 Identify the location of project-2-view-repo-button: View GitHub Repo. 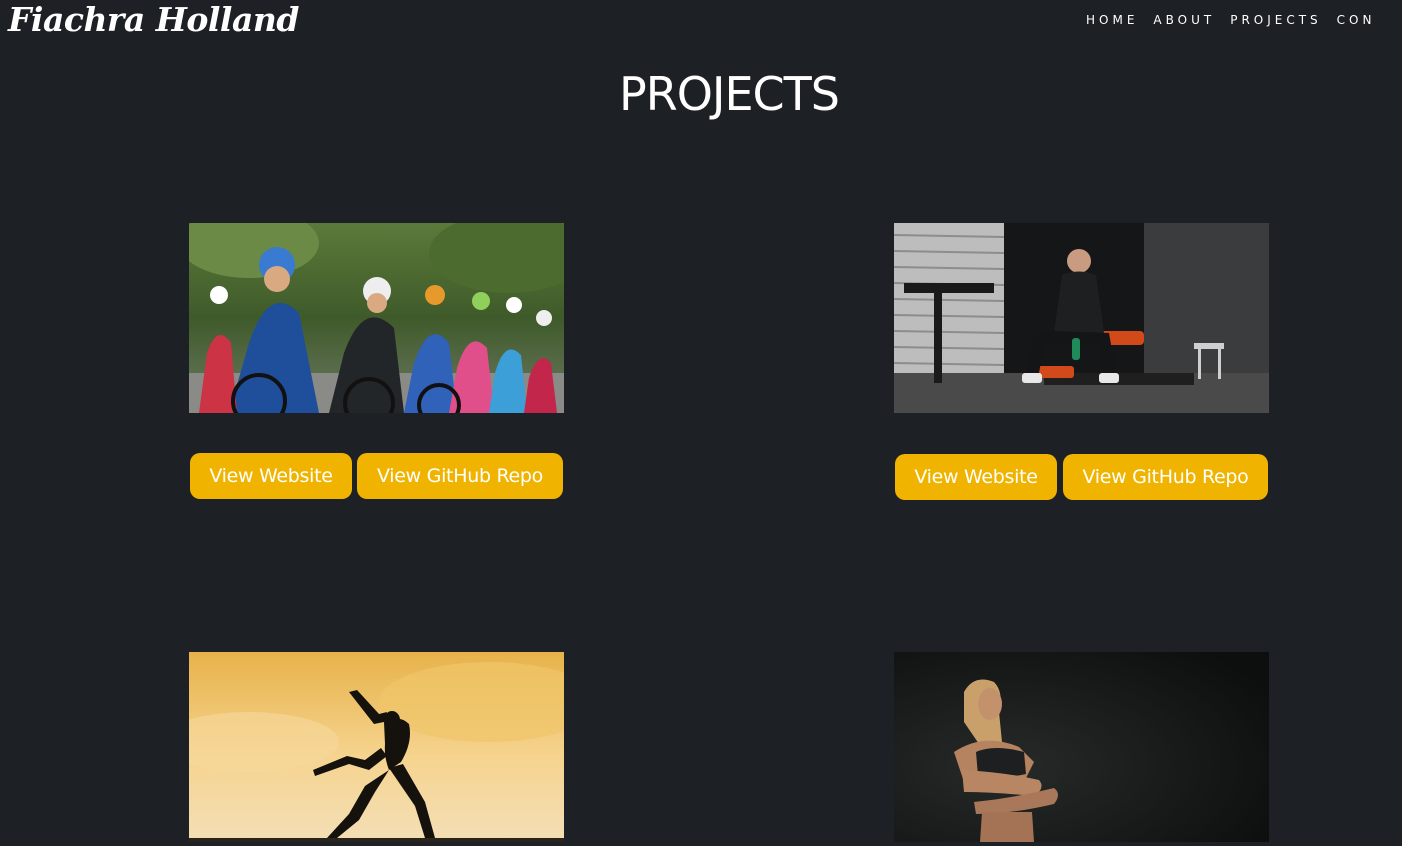
(1165, 477).